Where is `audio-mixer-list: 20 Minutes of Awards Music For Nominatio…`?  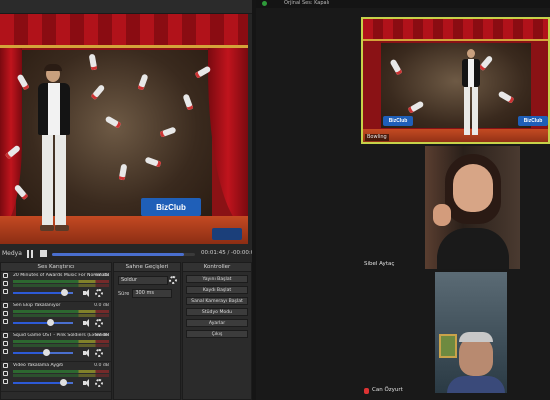
audio-mixer-list: 20 Minutes of Awards Music For Nominatio… is located at coordinates (56, 332).